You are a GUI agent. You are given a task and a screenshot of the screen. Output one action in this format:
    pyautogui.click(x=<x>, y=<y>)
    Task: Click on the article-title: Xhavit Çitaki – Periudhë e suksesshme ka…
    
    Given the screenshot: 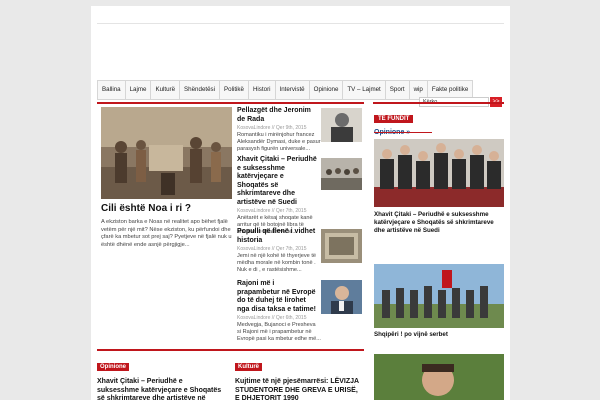 What is the action you would take?
    pyautogui.click(x=277, y=181)
    